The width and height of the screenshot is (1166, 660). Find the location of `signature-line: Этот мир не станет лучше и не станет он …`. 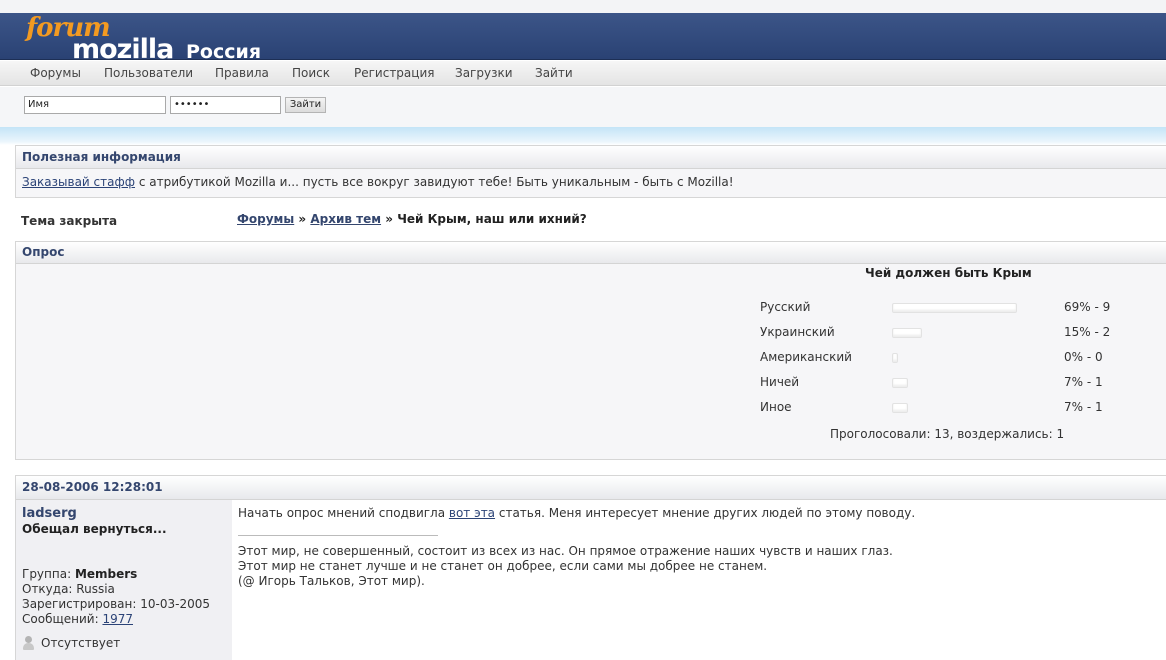

signature-line: Этот мир не станет лучше и не станет он … is located at coordinates (503, 566).